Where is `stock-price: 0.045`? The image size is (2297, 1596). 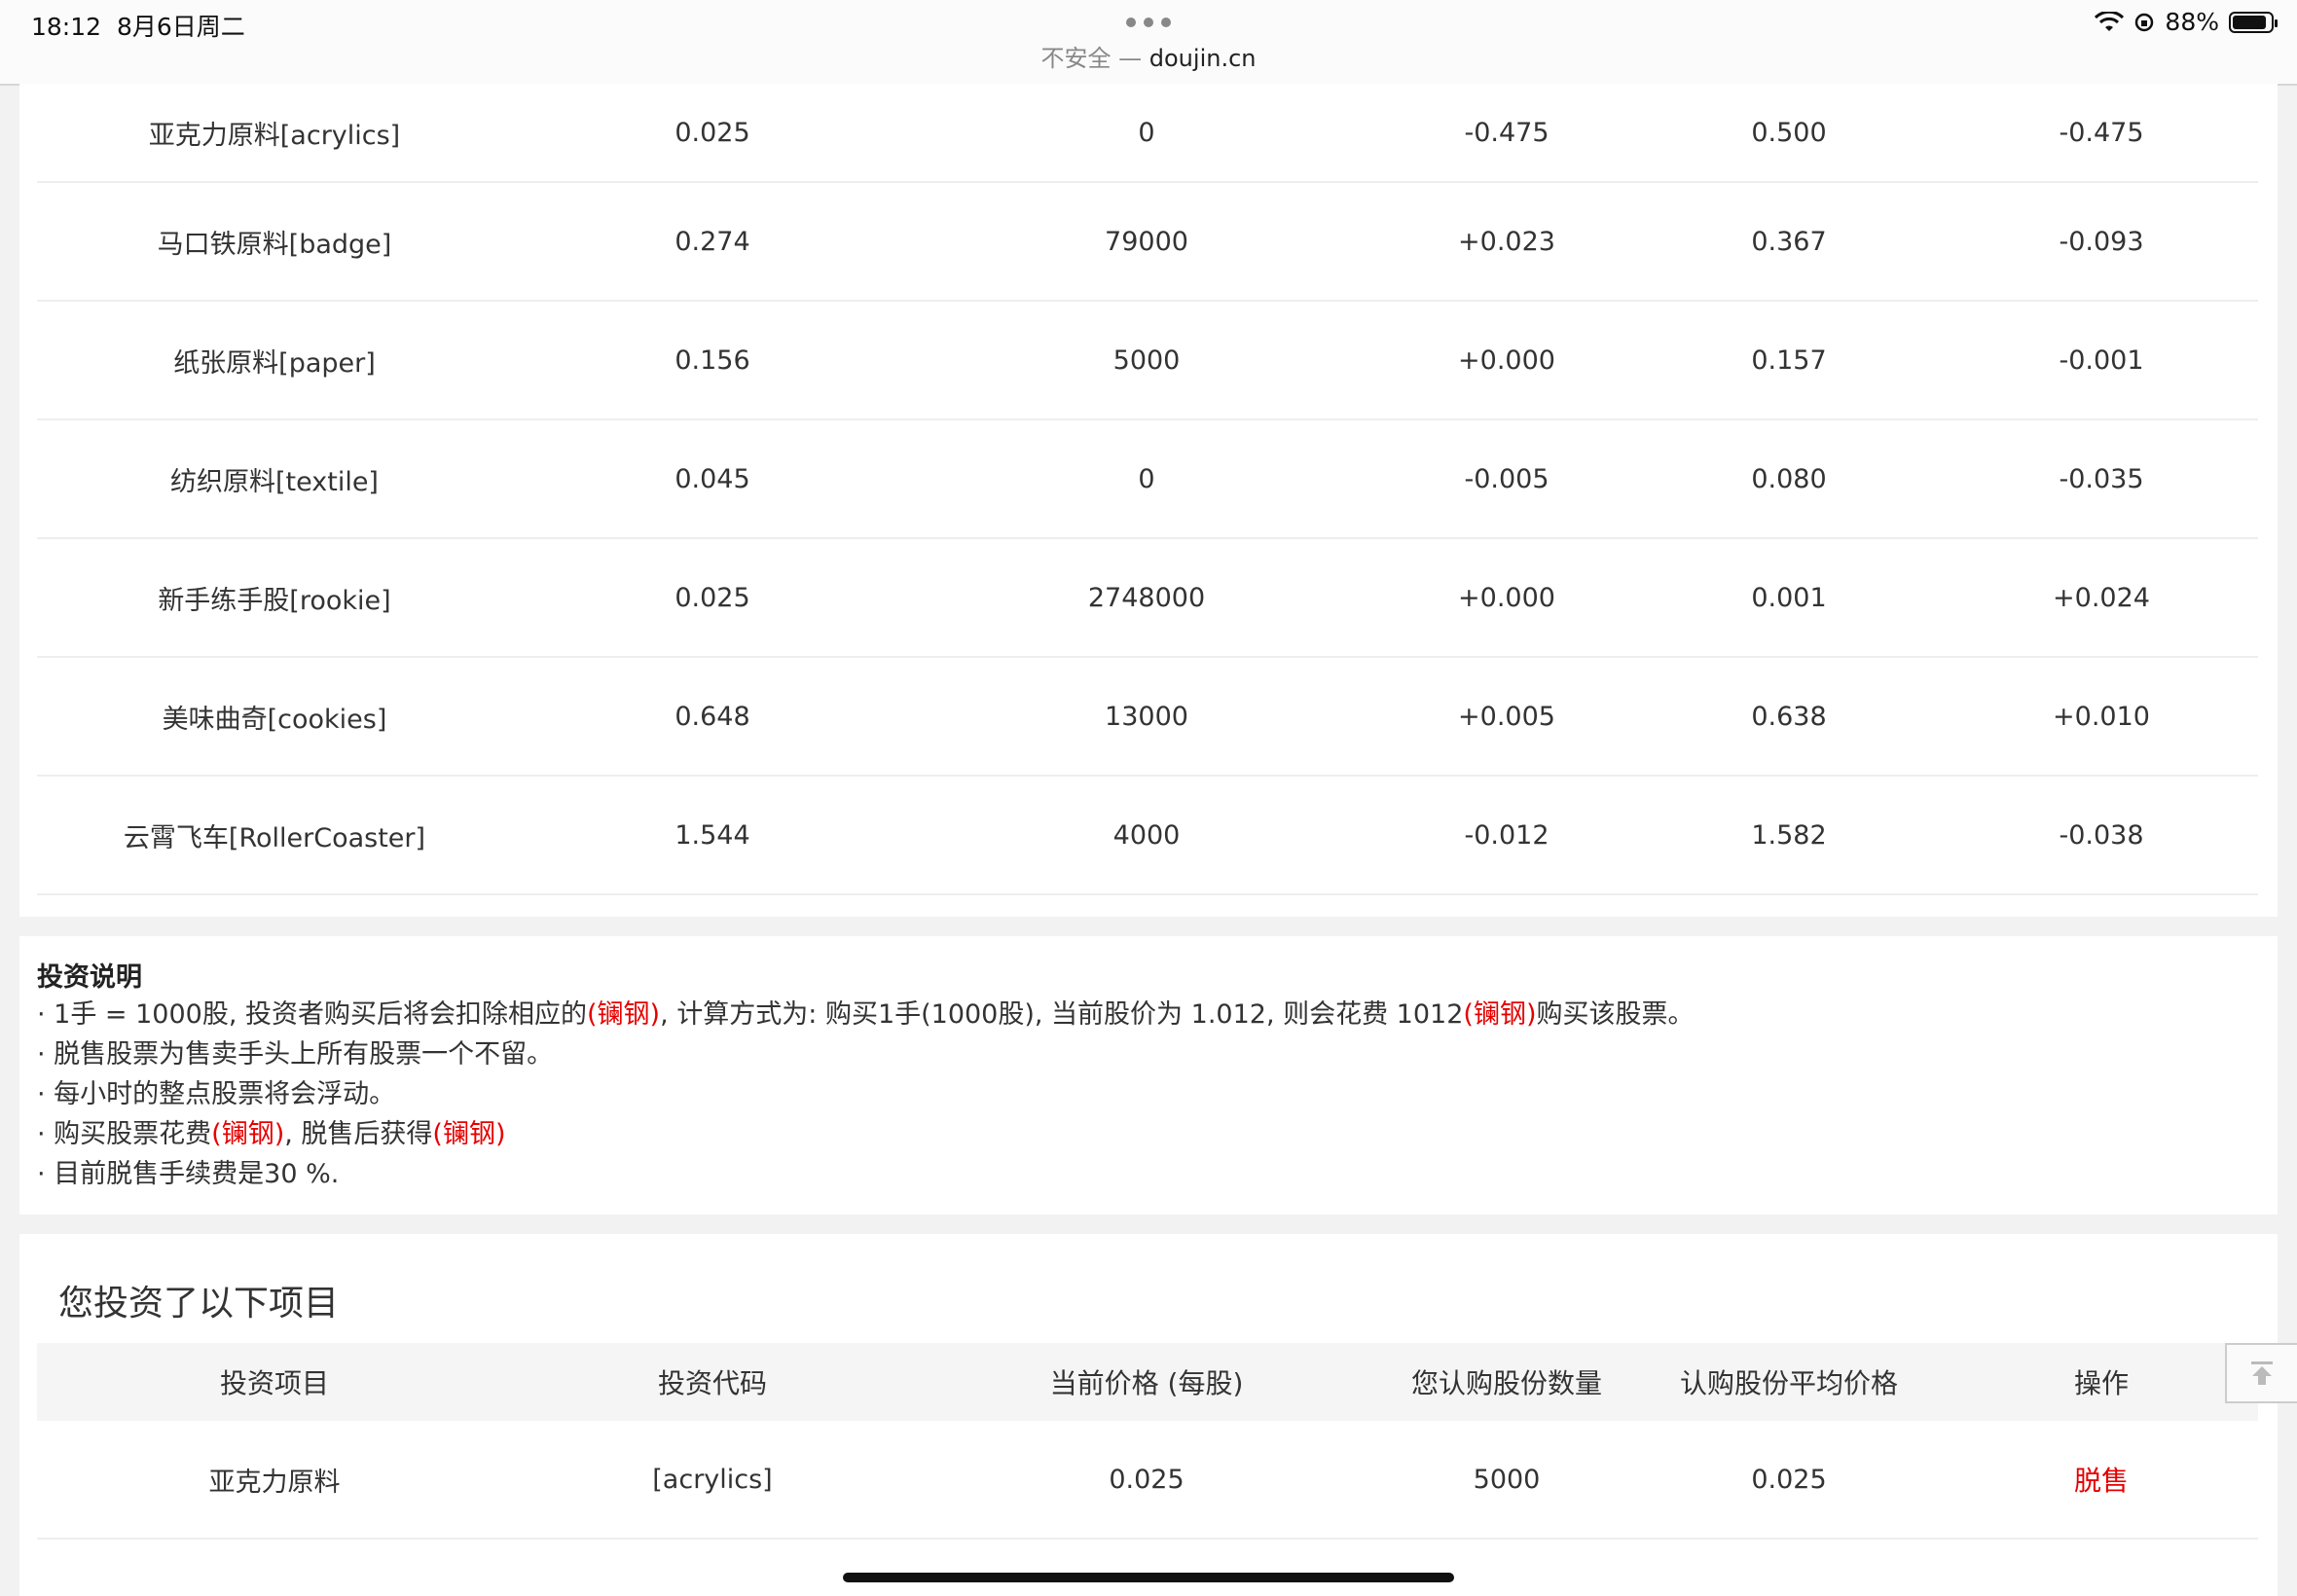 stock-price: 0.045 is located at coordinates (712, 479).